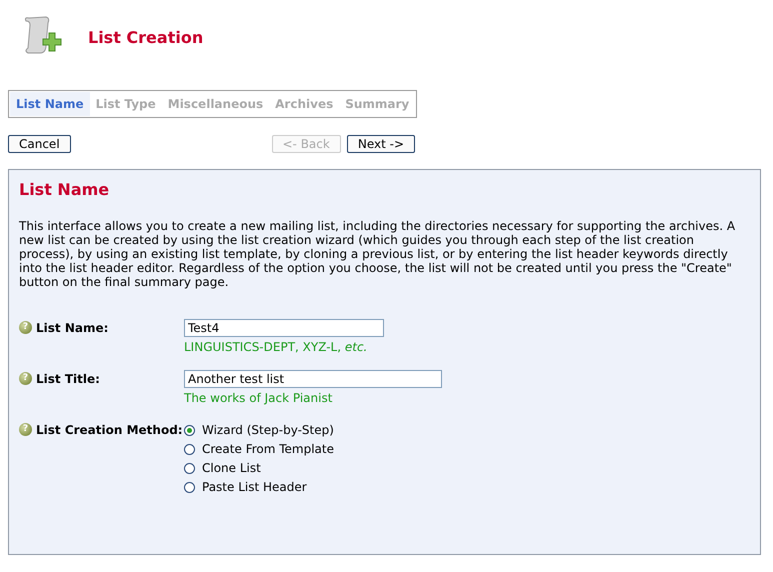  I want to click on step-tab: Miscellaneous, so click(216, 104).